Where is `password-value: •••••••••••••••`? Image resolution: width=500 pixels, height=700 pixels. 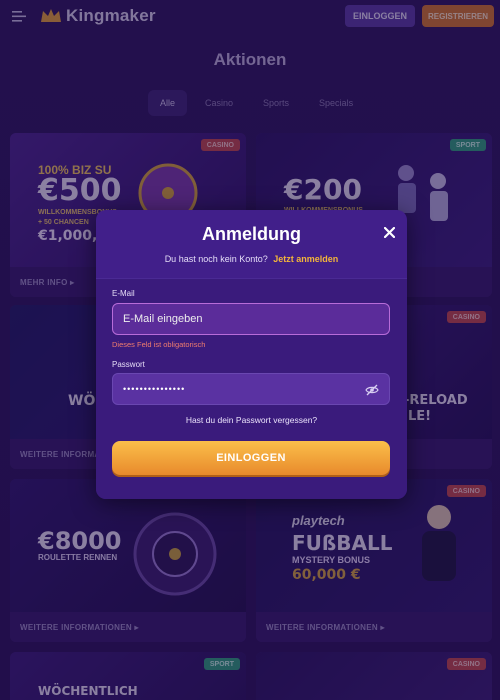
password-value: ••••••••••••••• is located at coordinates (154, 389).